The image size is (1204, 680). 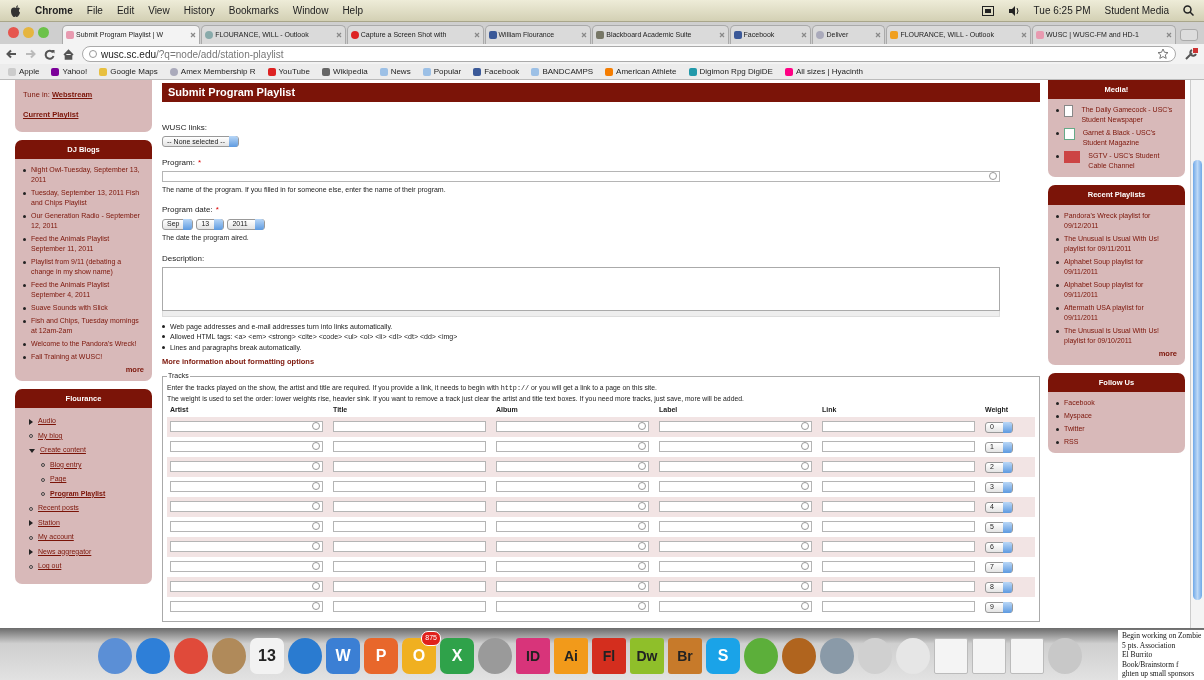 What do you see at coordinates (647, 656) in the screenshot?
I see `app-icon: Dw` at bounding box center [647, 656].